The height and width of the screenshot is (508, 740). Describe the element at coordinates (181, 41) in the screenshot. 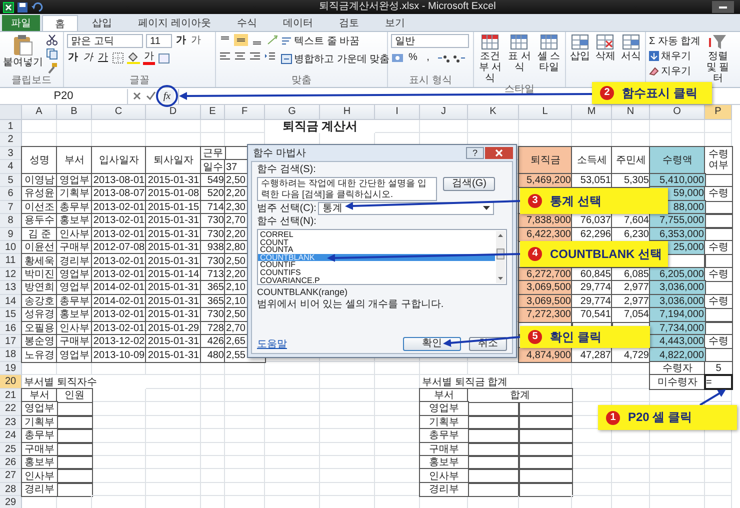

I see `grow-font-button: 가` at that location.